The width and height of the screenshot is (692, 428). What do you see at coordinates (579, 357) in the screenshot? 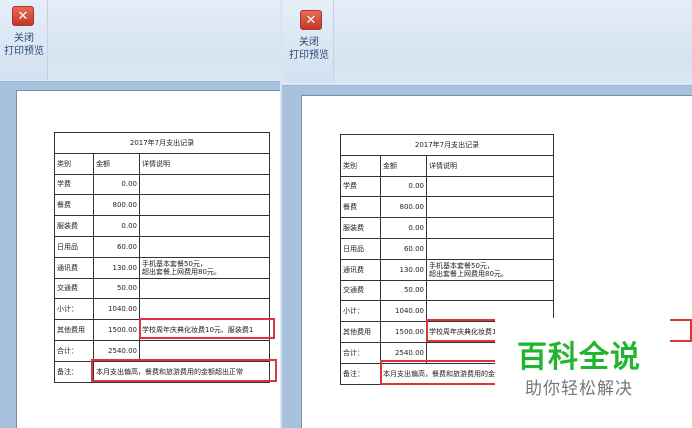
I see `watermark-title: 百科全说` at bounding box center [579, 357].